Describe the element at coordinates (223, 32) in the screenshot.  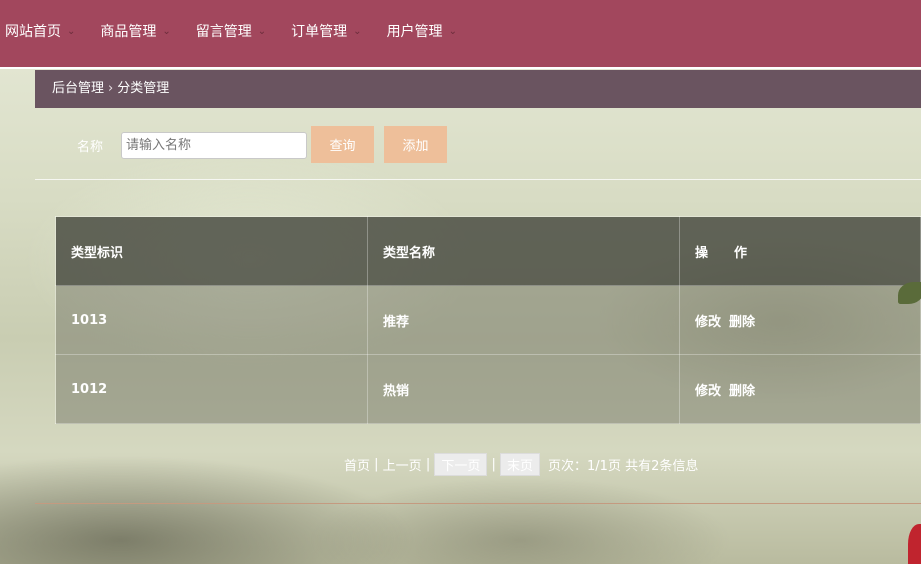
I see `nav-item-label: 留言管理` at that location.